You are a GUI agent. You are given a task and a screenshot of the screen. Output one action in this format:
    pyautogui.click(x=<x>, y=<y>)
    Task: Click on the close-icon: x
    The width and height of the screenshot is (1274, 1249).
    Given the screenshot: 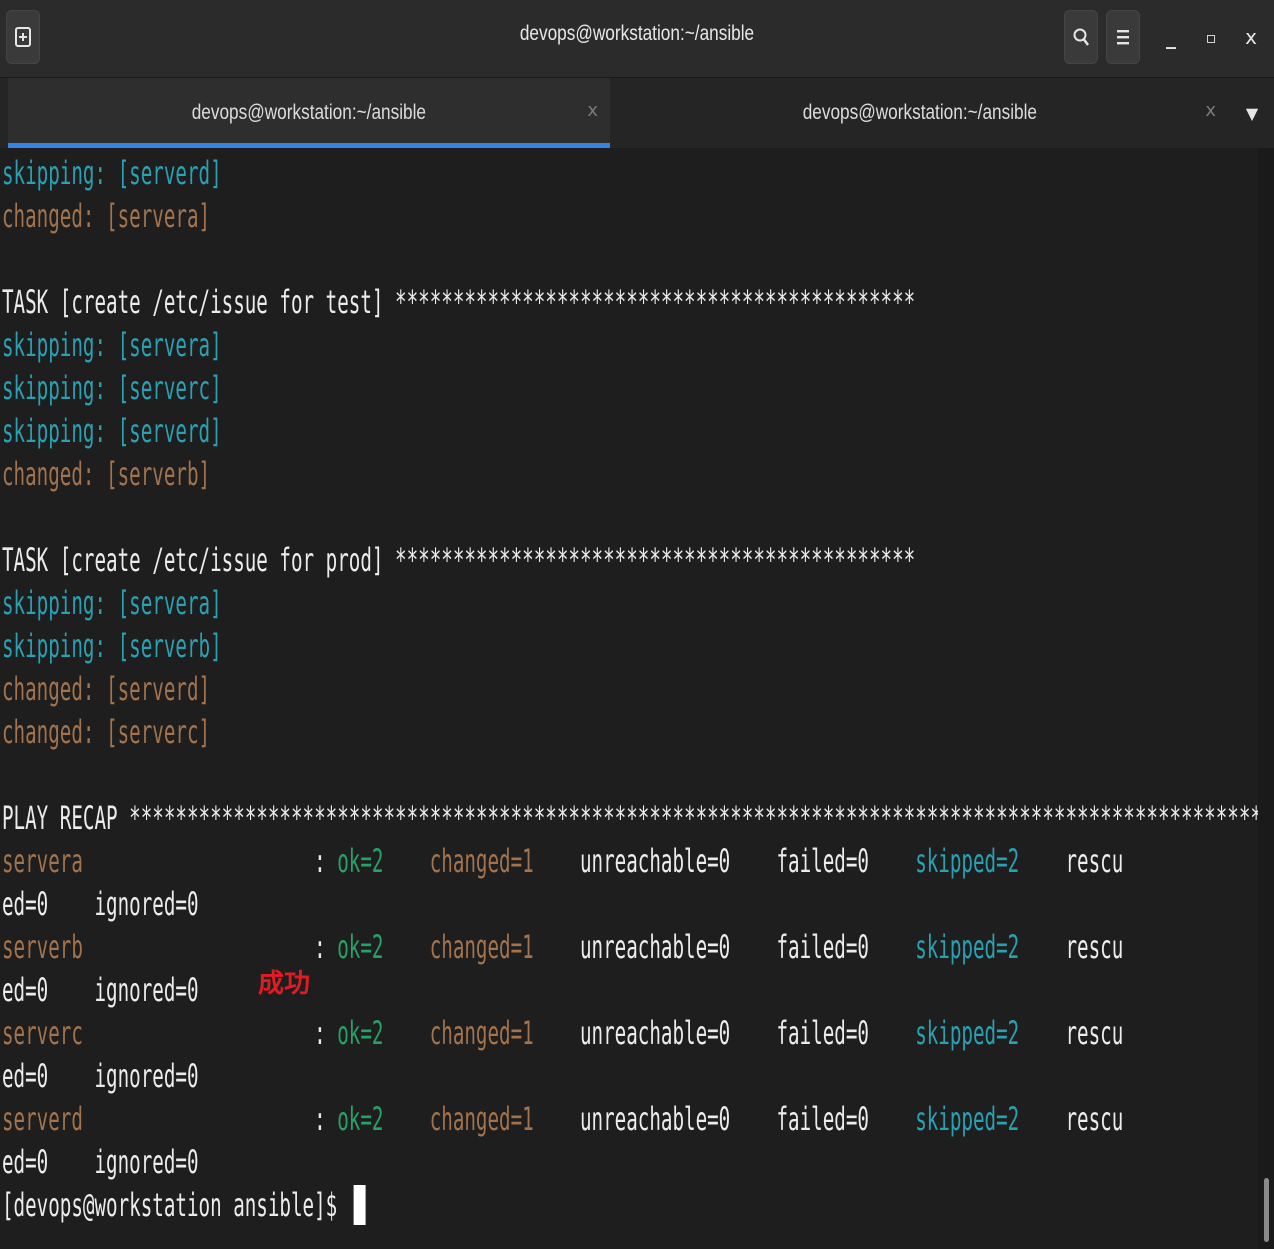 What is the action you would take?
    pyautogui.click(x=1251, y=37)
    